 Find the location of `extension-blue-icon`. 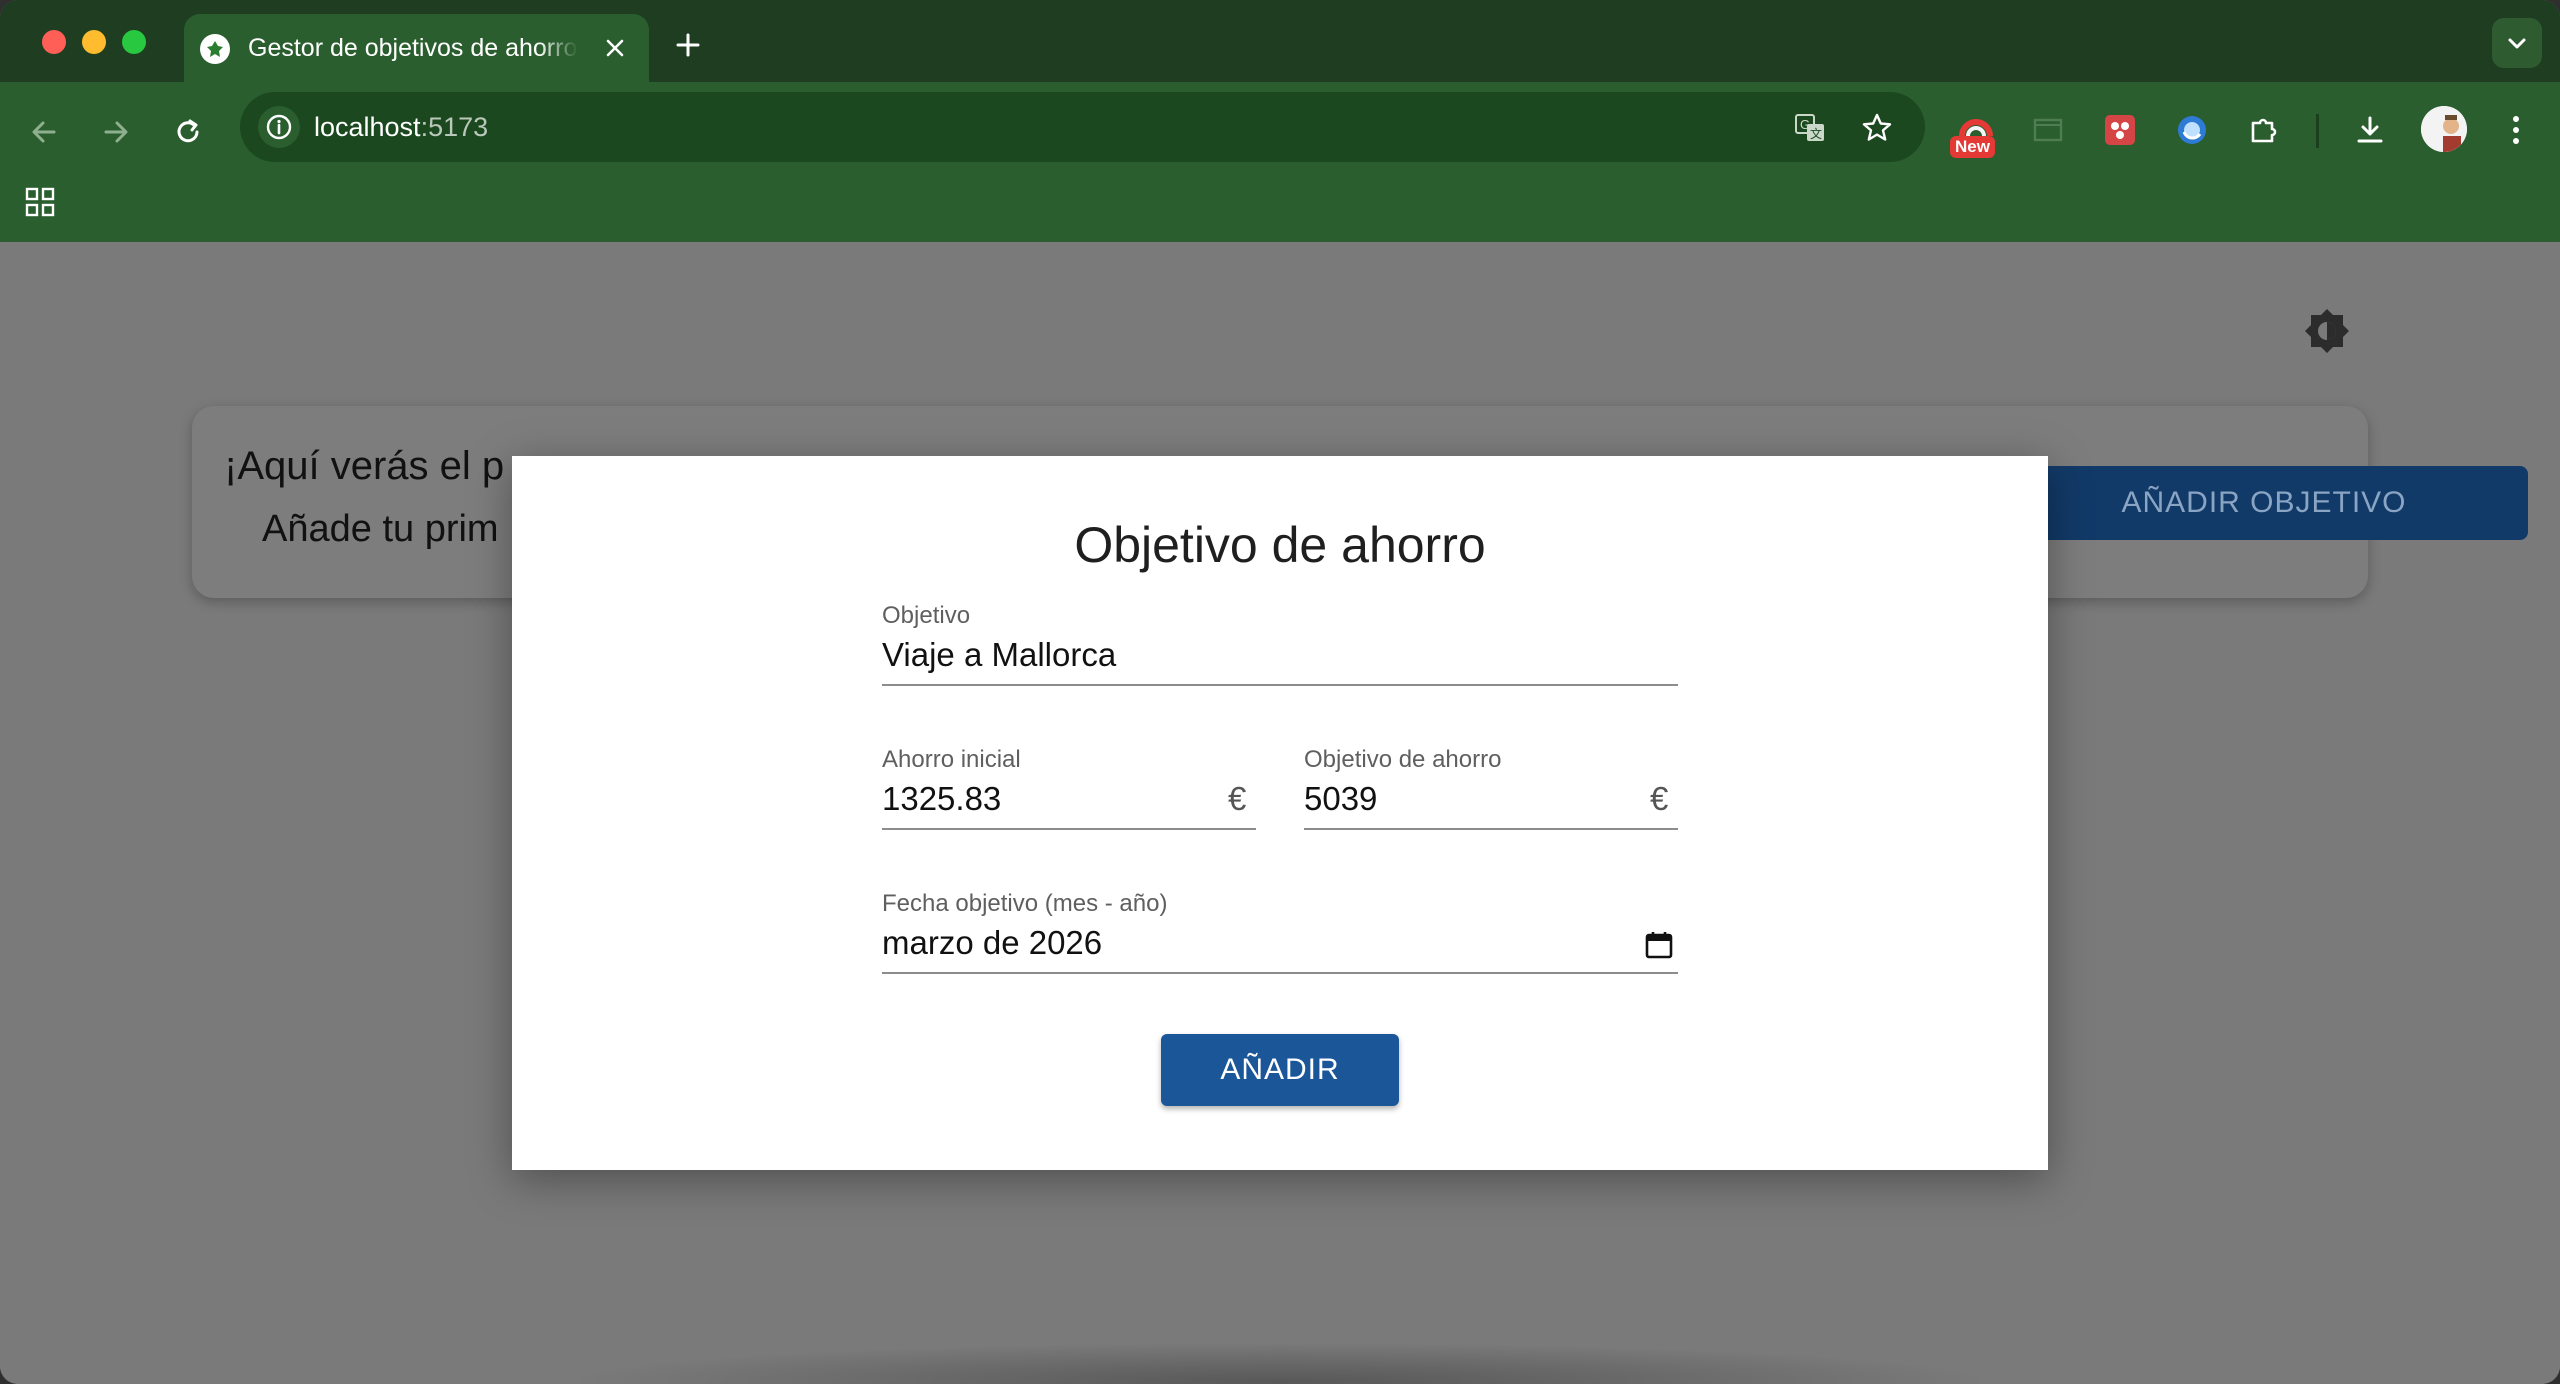

extension-blue-icon is located at coordinates (2192, 130).